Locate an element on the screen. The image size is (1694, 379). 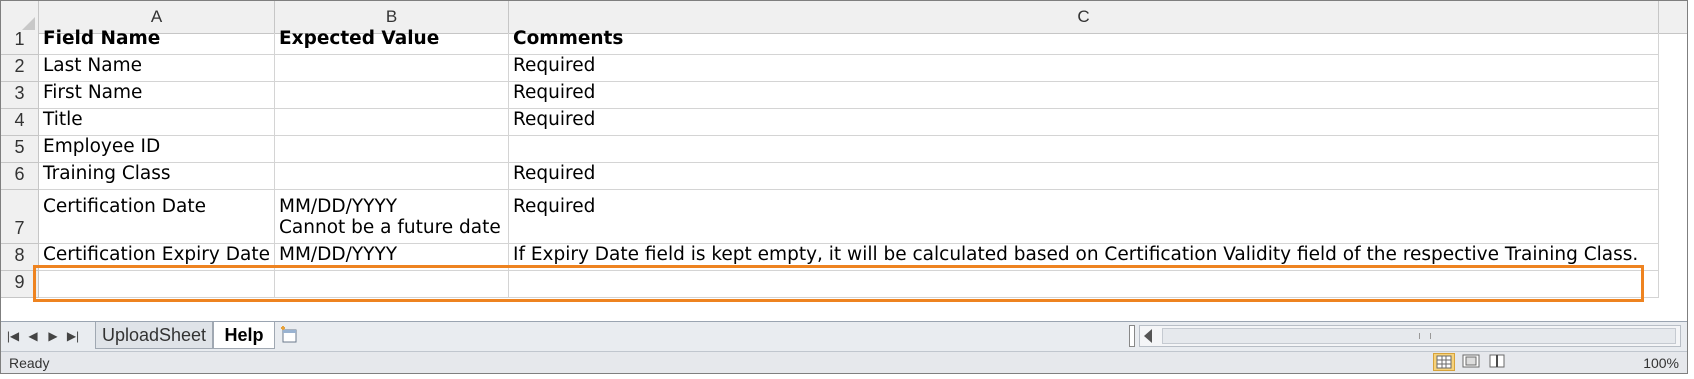
cell-c9 is located at coordinates (1084, 284).